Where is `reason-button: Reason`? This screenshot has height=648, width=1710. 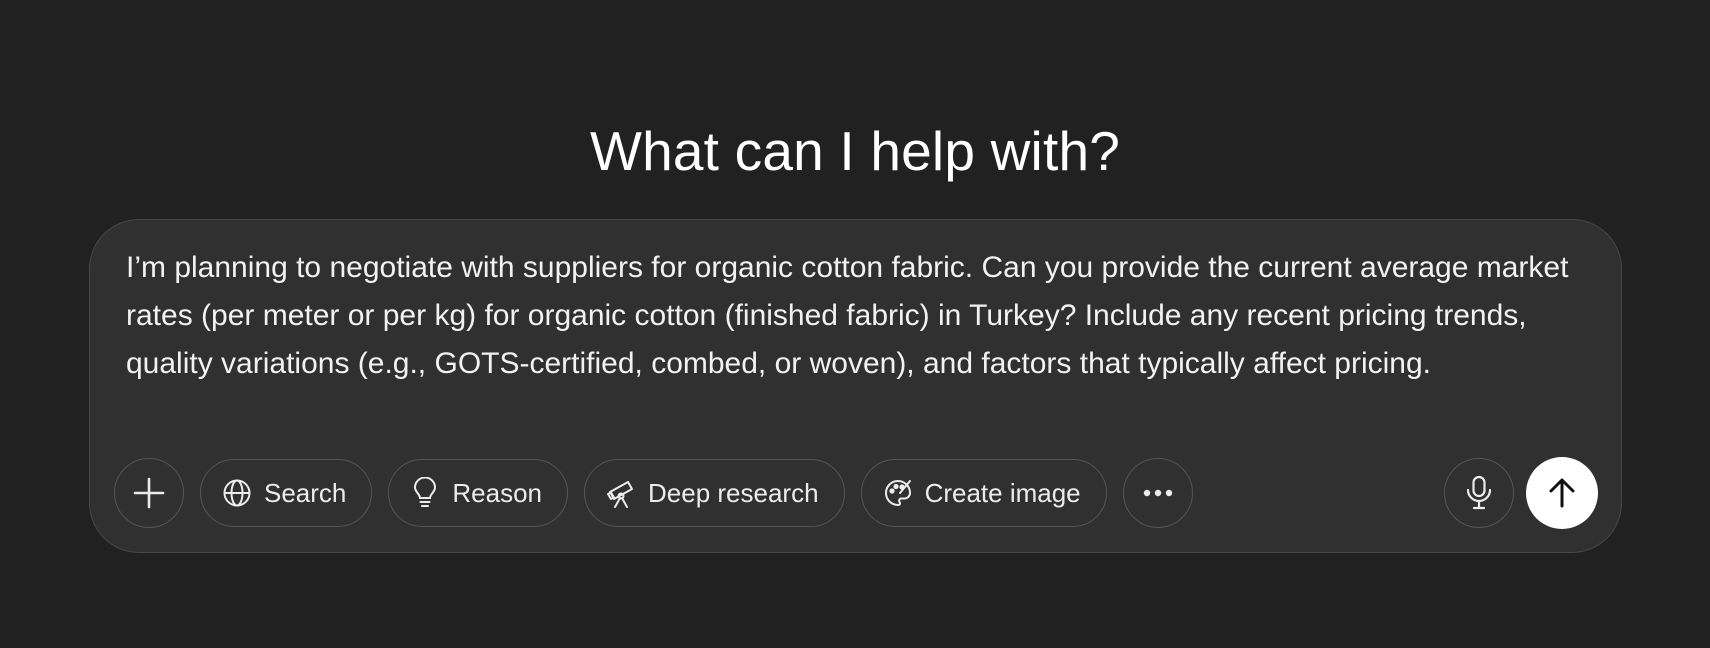
reason-button: Reason is located at coordinates (478, 493).